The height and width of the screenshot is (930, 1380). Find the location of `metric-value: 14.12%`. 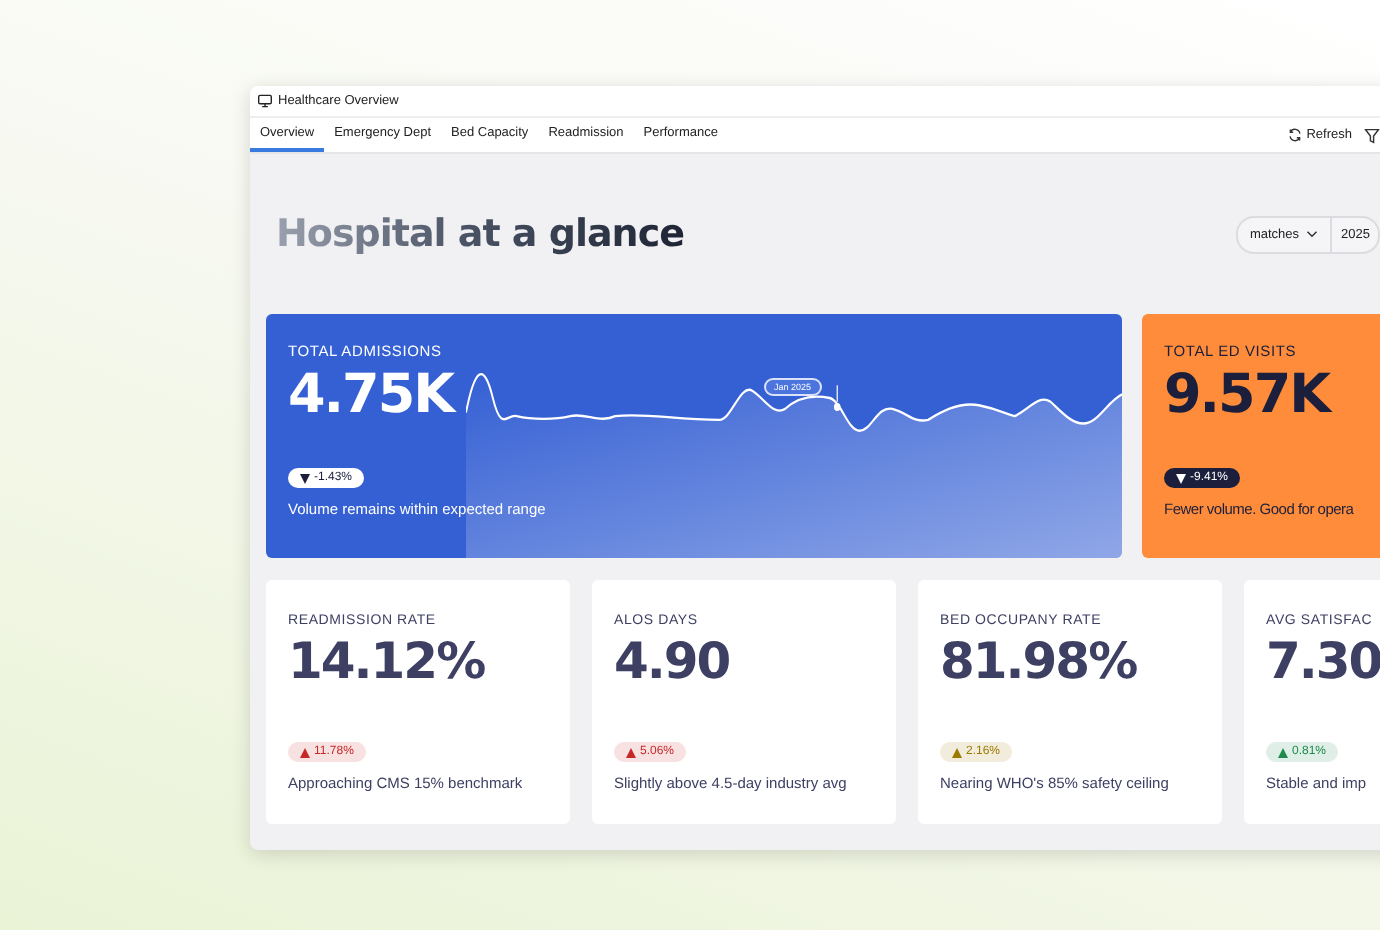

metric-value: 14.12% is located at coordinates (386, 661).